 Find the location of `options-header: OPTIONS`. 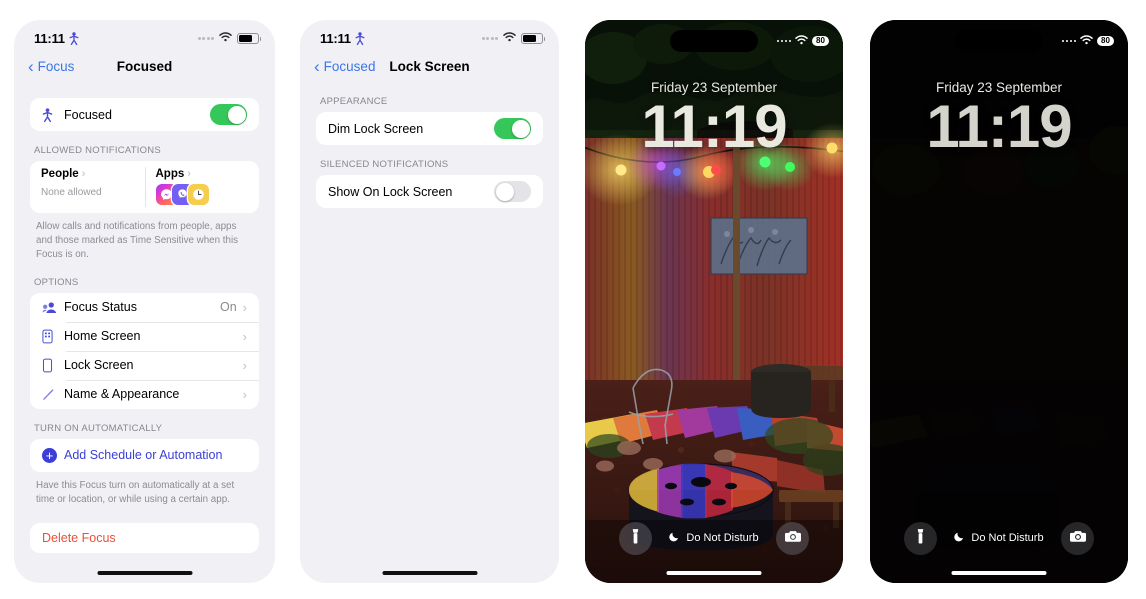

options-header: OPTIONS is located at coordinates (56, 282).